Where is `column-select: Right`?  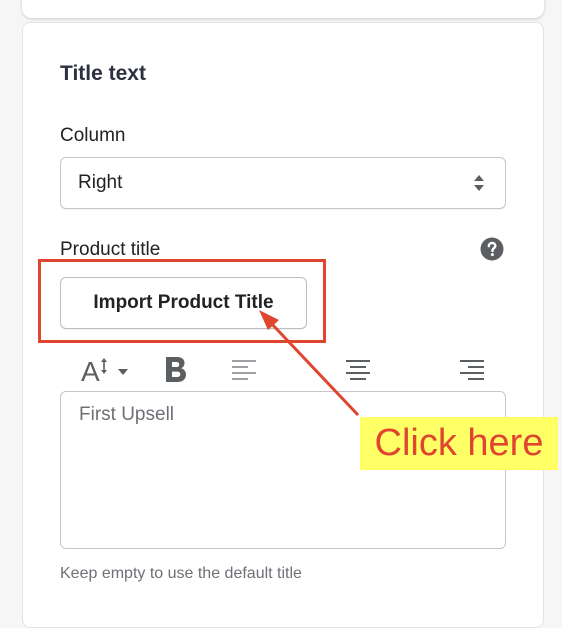
column-select: Right is located at coordinates (283, 183).